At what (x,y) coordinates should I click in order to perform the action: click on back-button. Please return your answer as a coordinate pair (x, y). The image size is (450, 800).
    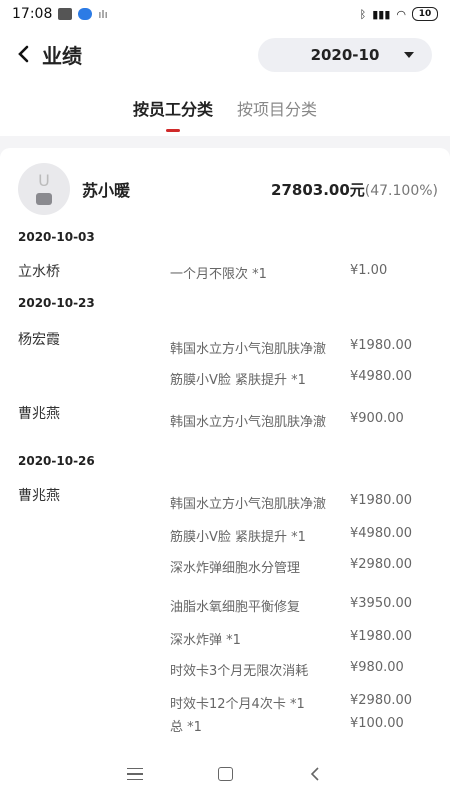
    Looking at the image, I should click on (23, 54).